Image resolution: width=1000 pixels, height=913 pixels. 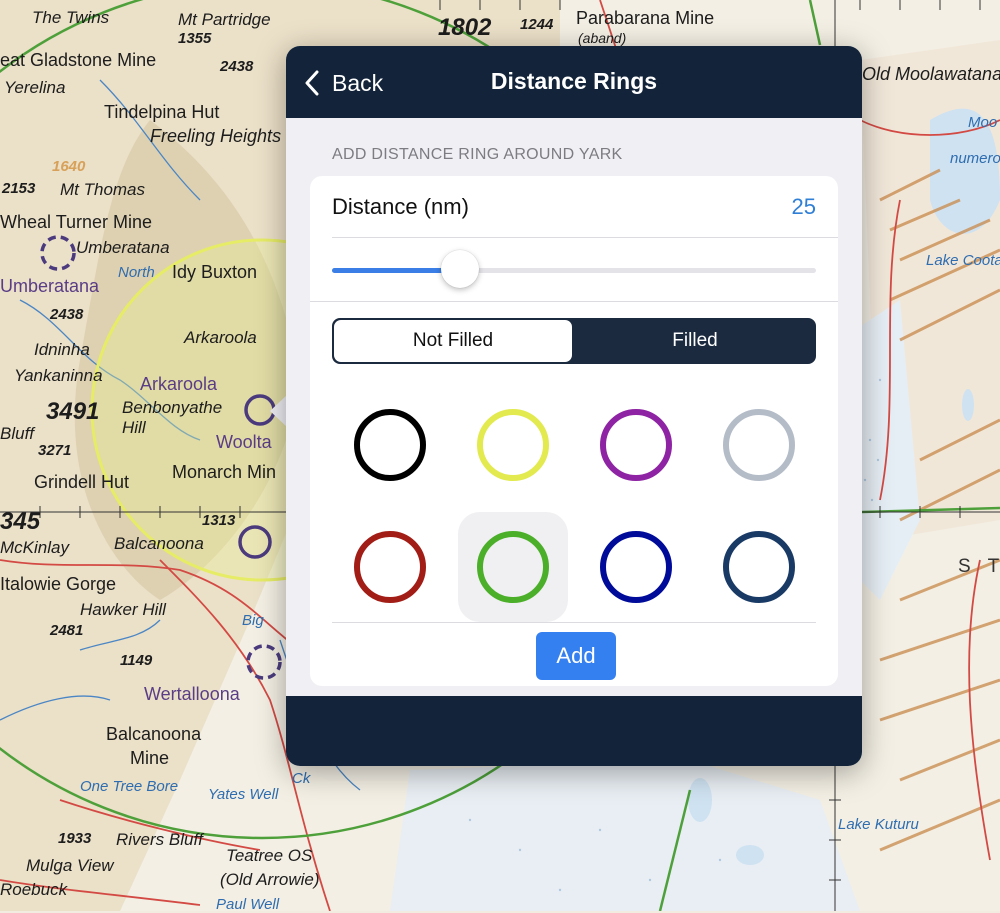 I want to click on color-swatch-light-gray, so click(x=759, y=445).